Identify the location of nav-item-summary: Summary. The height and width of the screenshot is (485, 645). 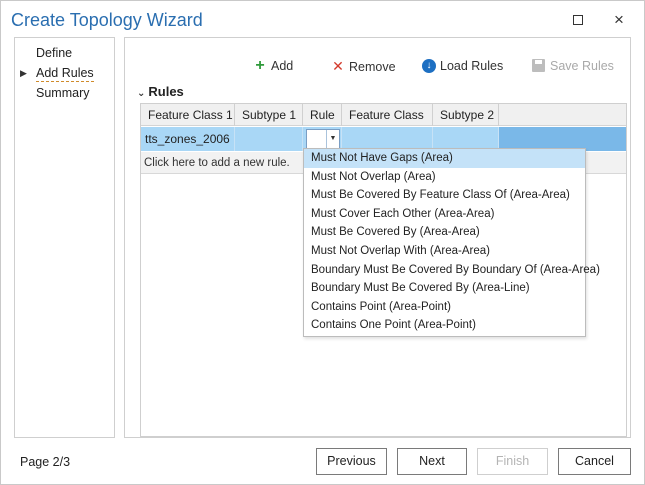
(62, 93).